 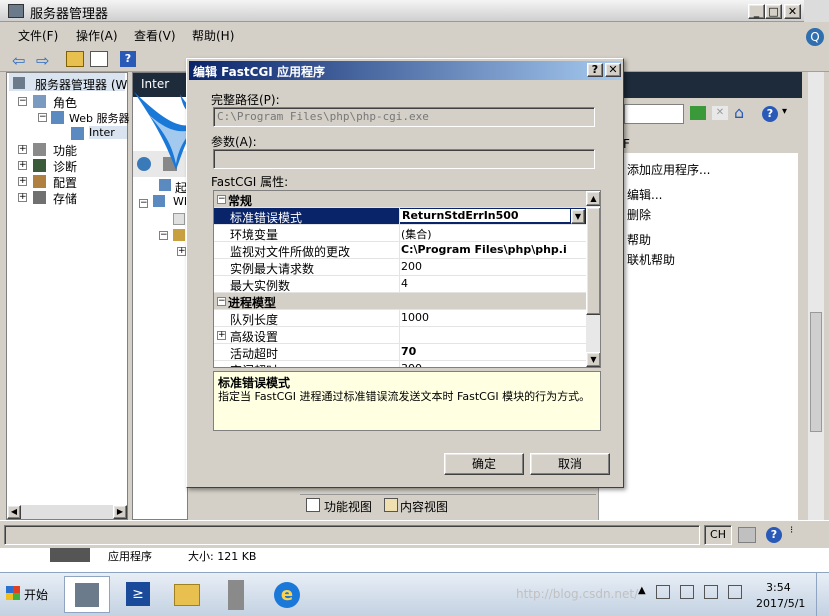 I want to click on scroll-right-icon: ▶, so click(x=120, y=512).